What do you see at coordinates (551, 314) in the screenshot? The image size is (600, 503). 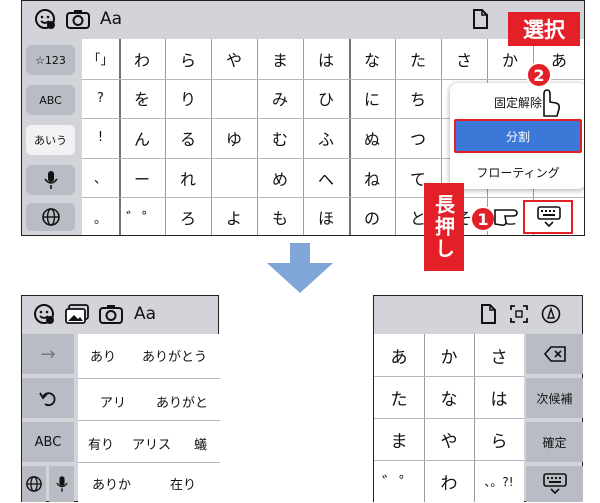 I see `markup-pen-icon` at bounding box center [551, 314].